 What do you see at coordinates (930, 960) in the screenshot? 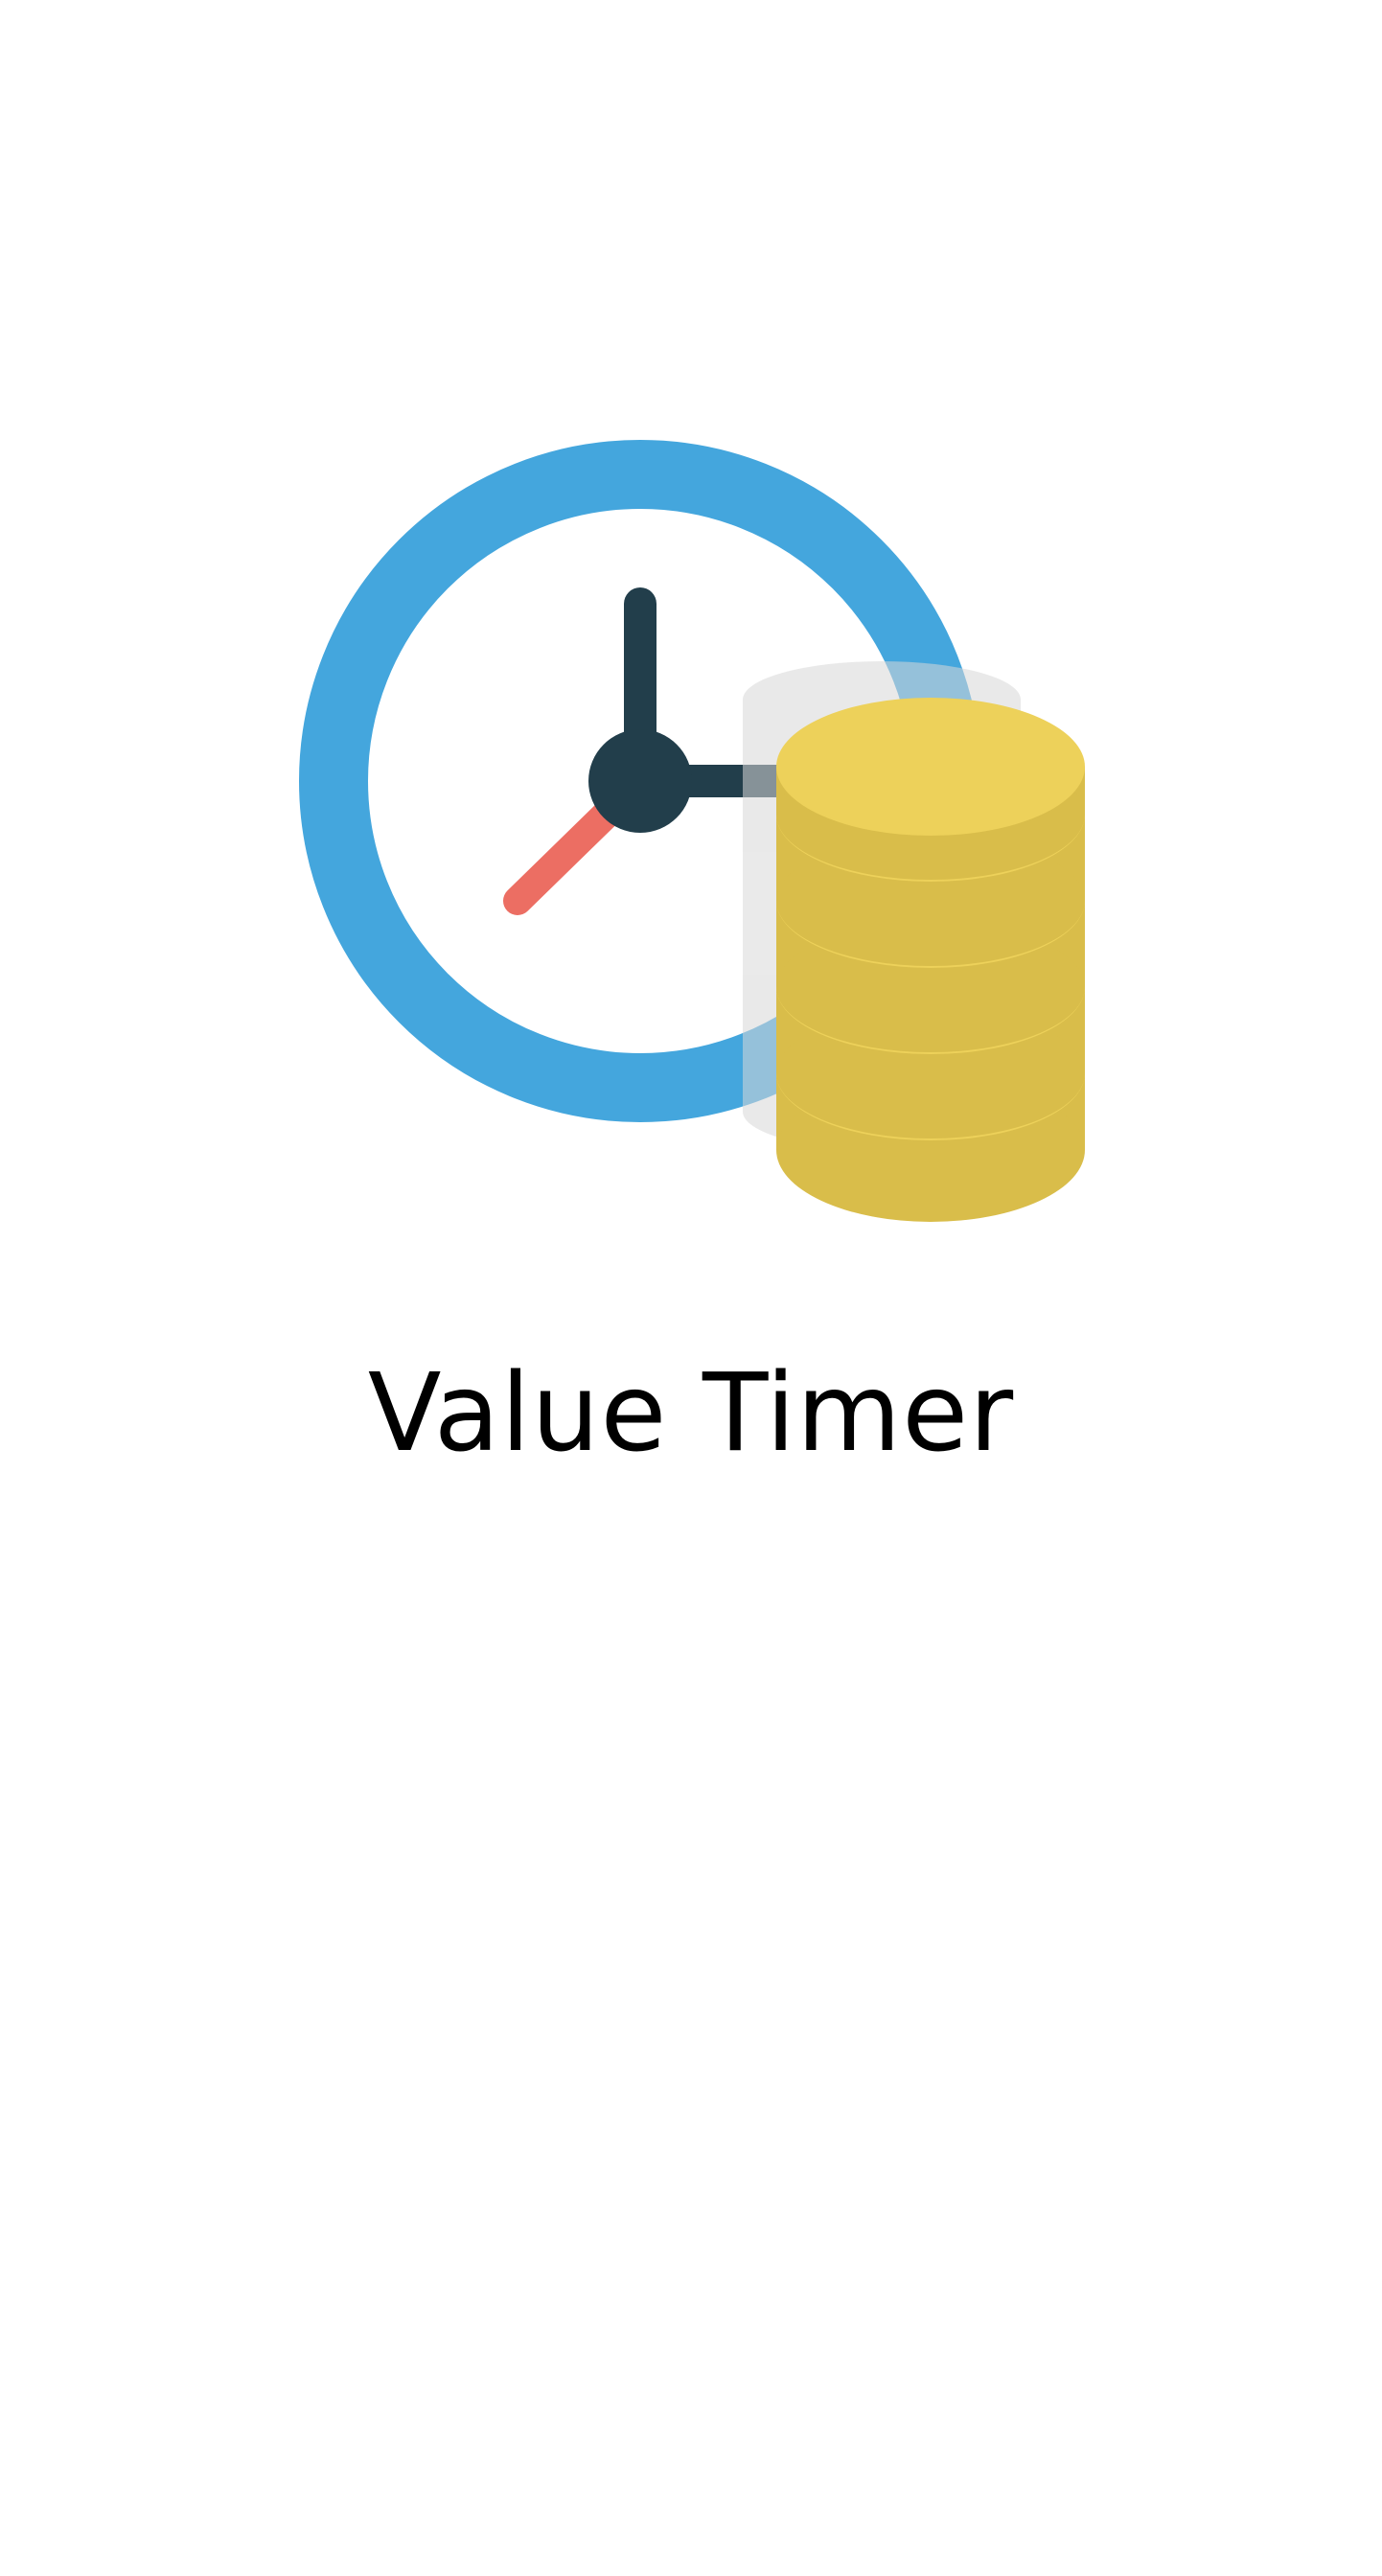
I see `coin-stack` at bounding box center [930, 960].